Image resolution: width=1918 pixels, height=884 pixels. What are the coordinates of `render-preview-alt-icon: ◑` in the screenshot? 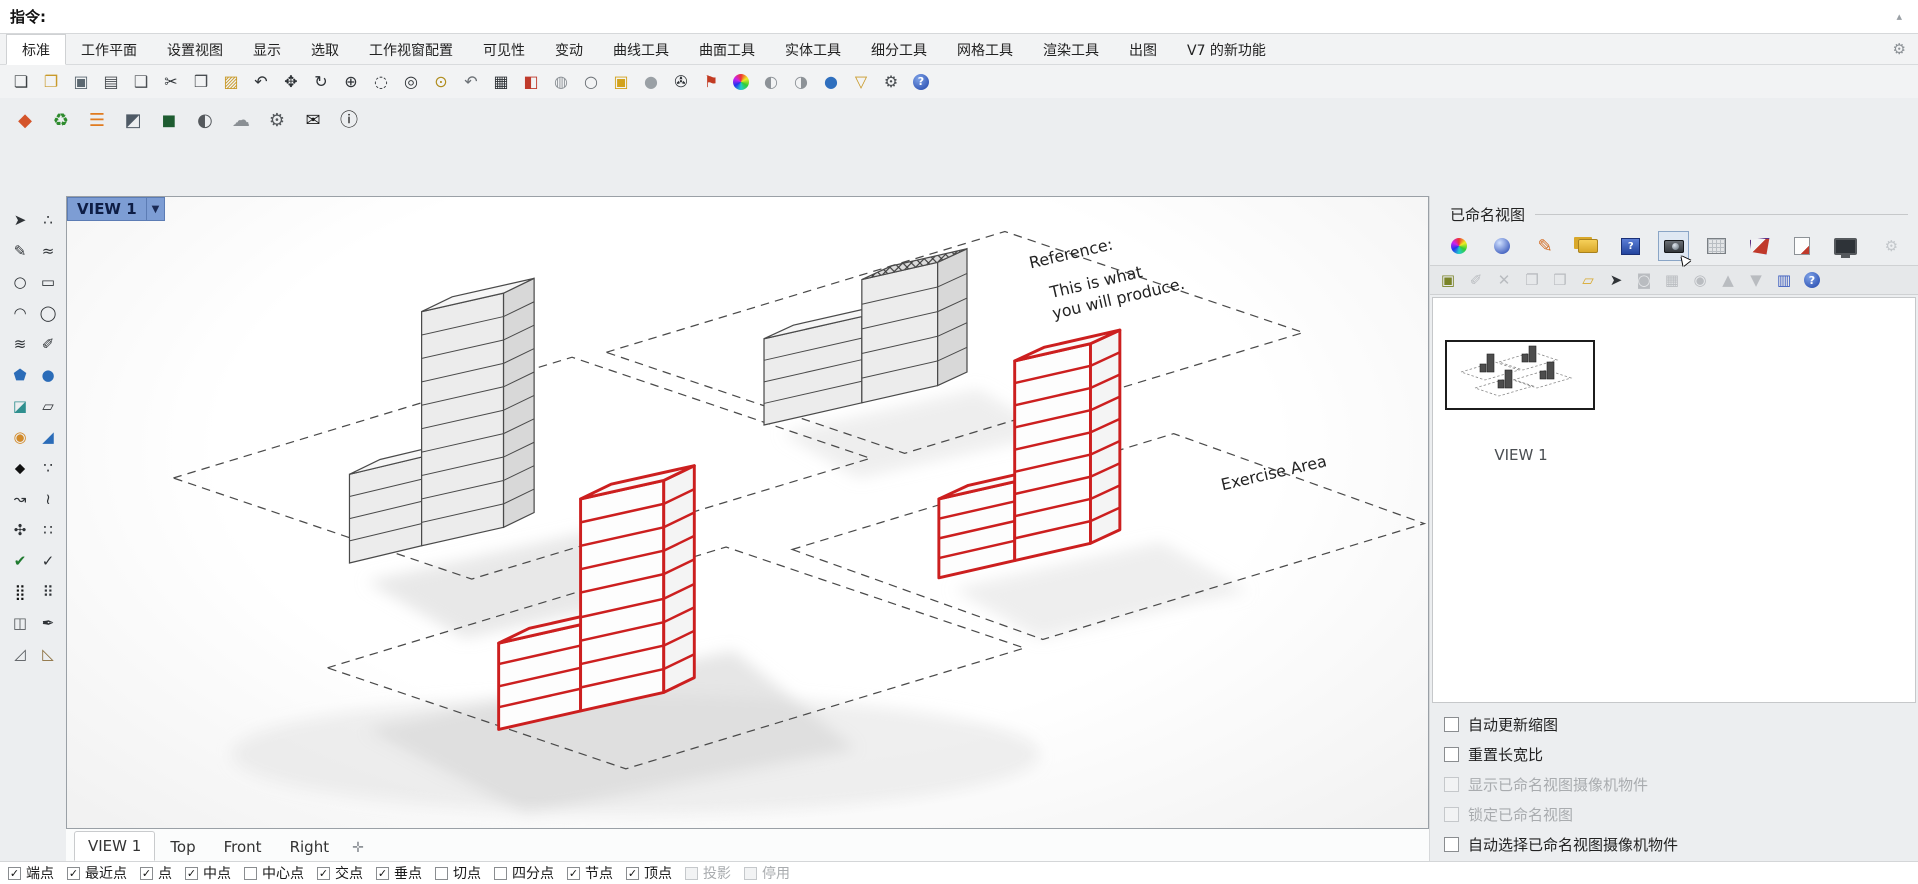 It's located at (801, 82).